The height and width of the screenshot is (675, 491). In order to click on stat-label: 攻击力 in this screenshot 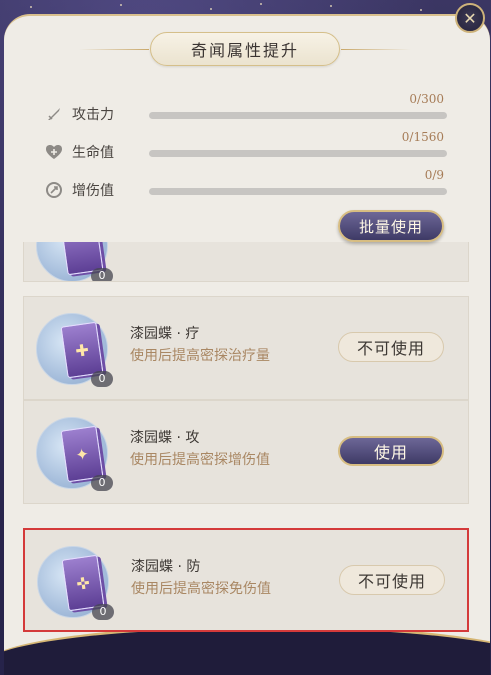, I will do `click(93, 115)`.